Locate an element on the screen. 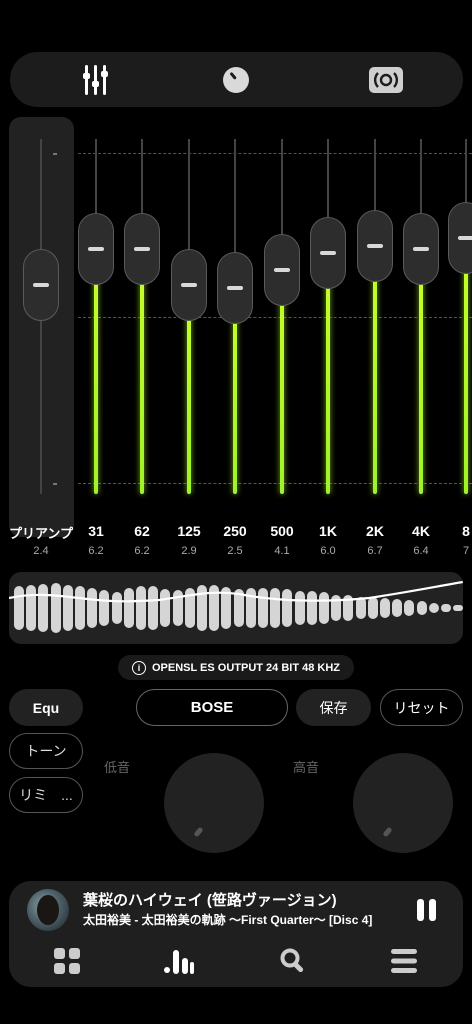 The height and width of the screenshot is (1024, 472). frequency-response-curve is located at coordinates (236, 591).